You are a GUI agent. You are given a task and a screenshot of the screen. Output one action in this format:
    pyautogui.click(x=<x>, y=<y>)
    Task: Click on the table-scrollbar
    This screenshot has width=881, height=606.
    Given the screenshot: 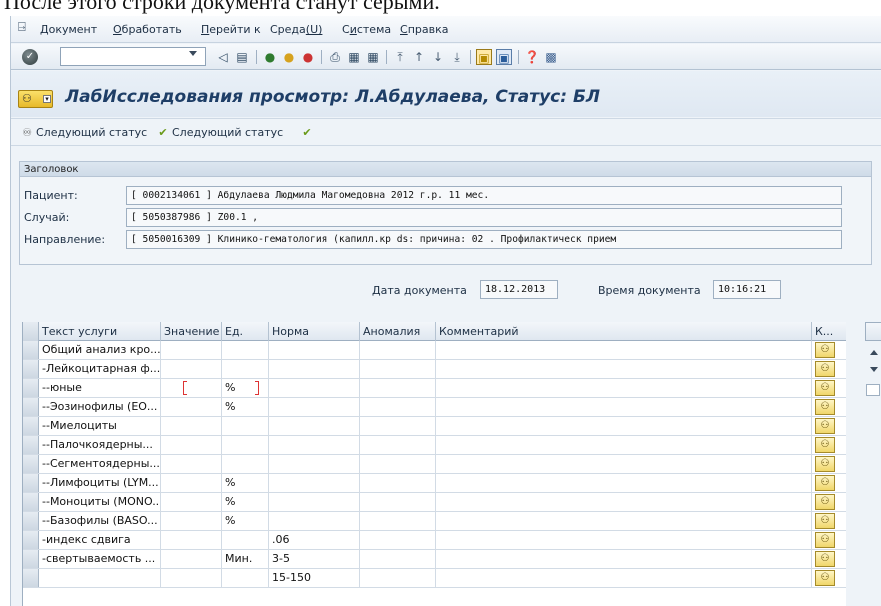 What is the action you would take?
    pyautogui.click(x=873, y=464)
    